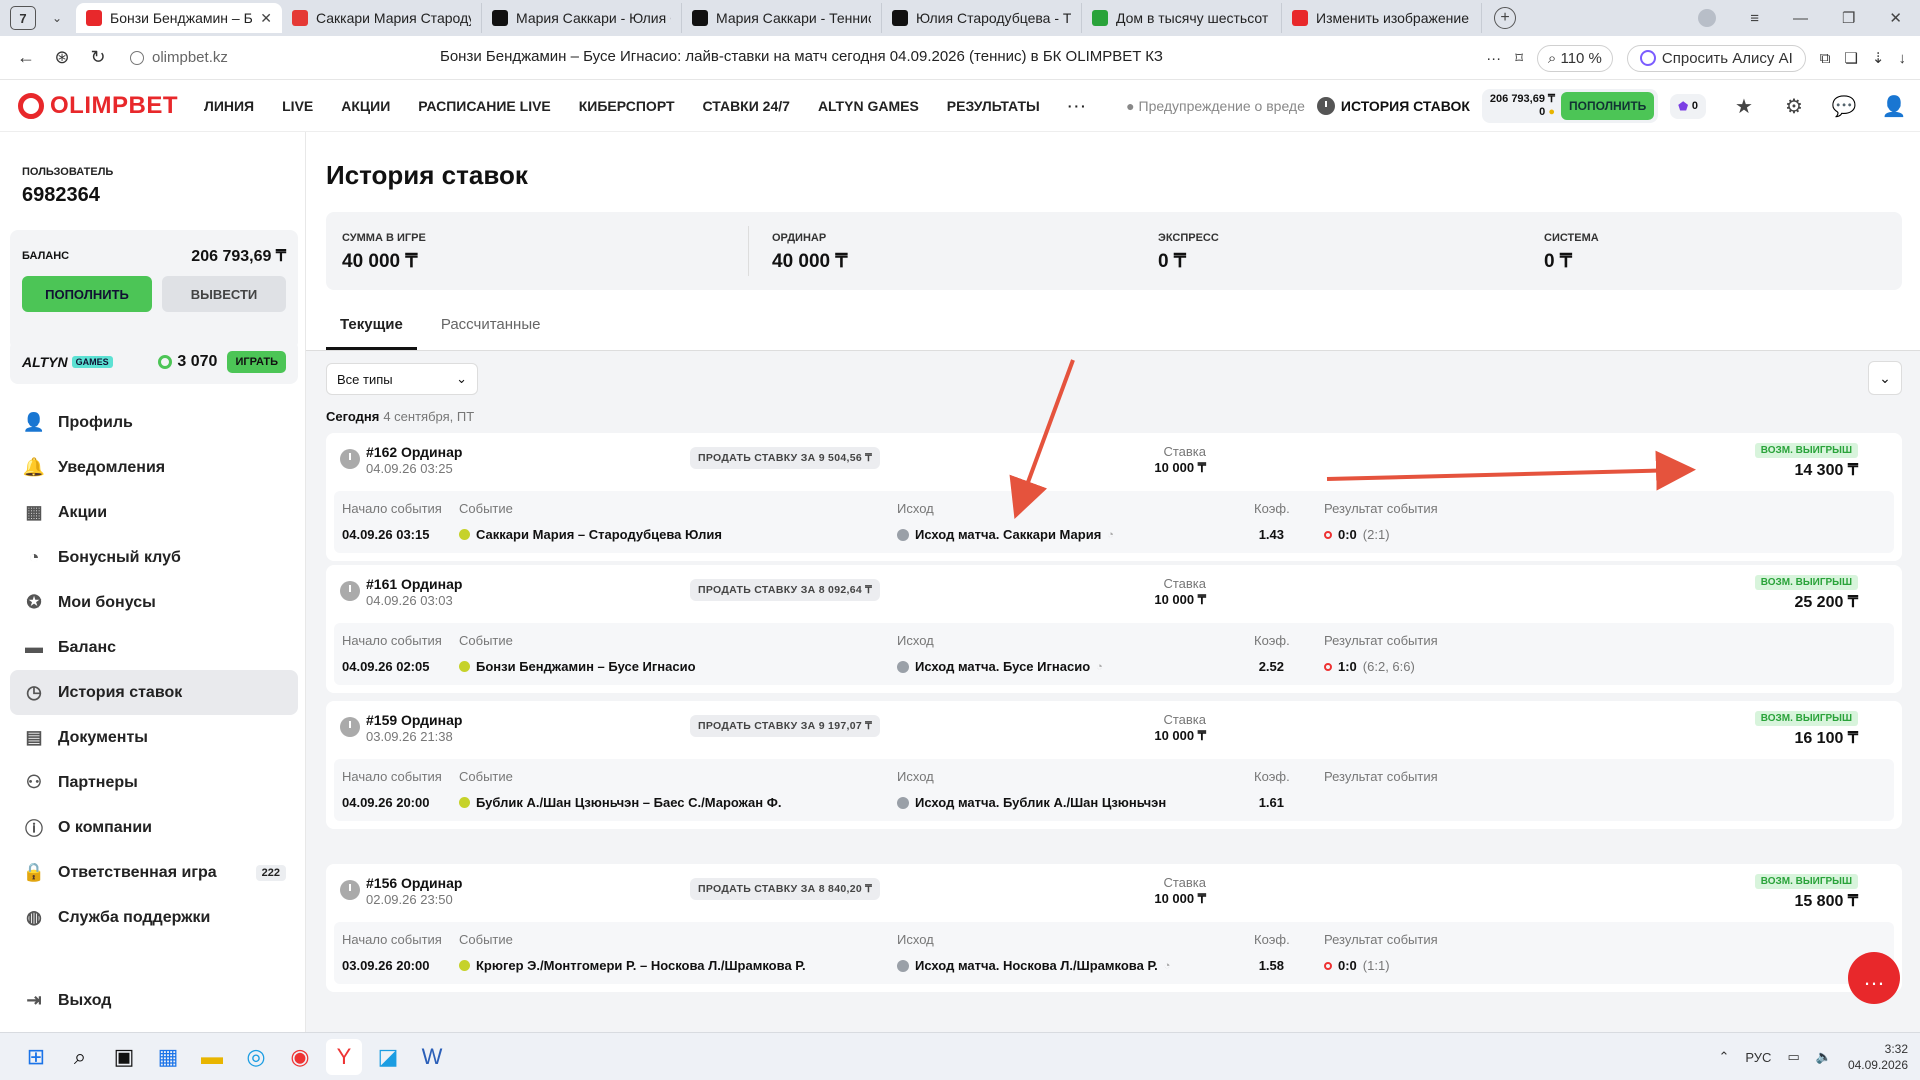 The height and width of the screenshot is (1080, 1920). I want to click on collections-icon: ❏, so click(1850, 58).